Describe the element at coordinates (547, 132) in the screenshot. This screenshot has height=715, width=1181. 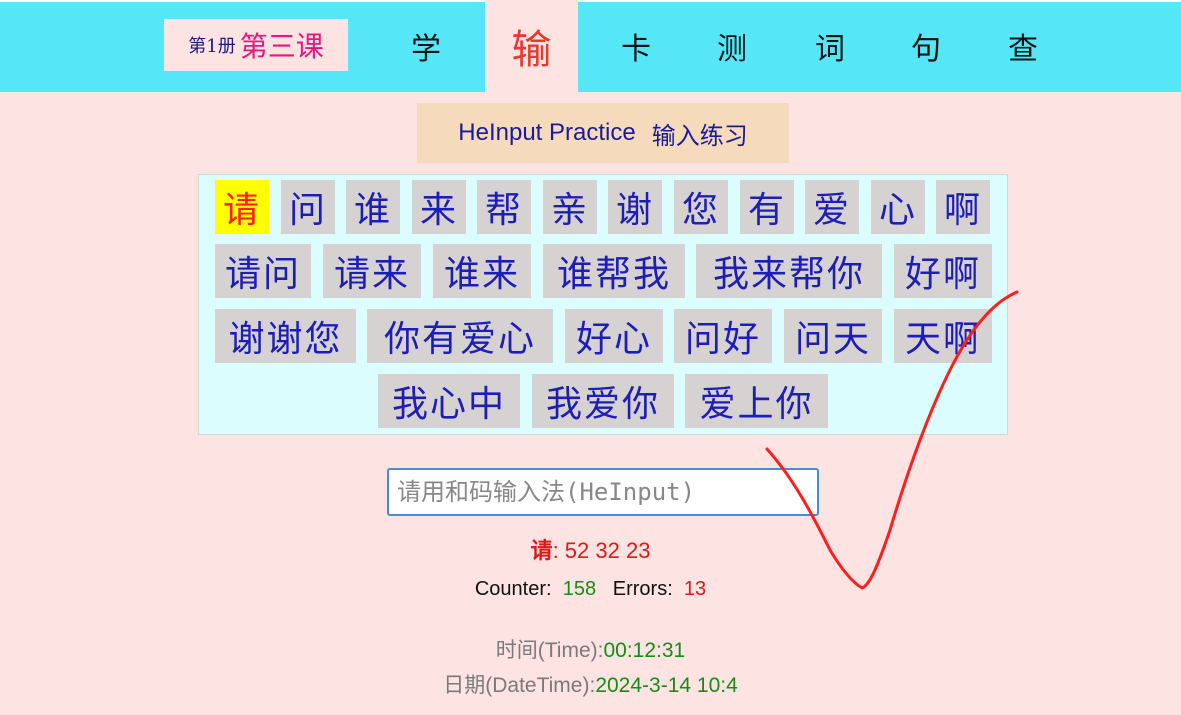
I see `title-english: HeInput Practice` at that location.